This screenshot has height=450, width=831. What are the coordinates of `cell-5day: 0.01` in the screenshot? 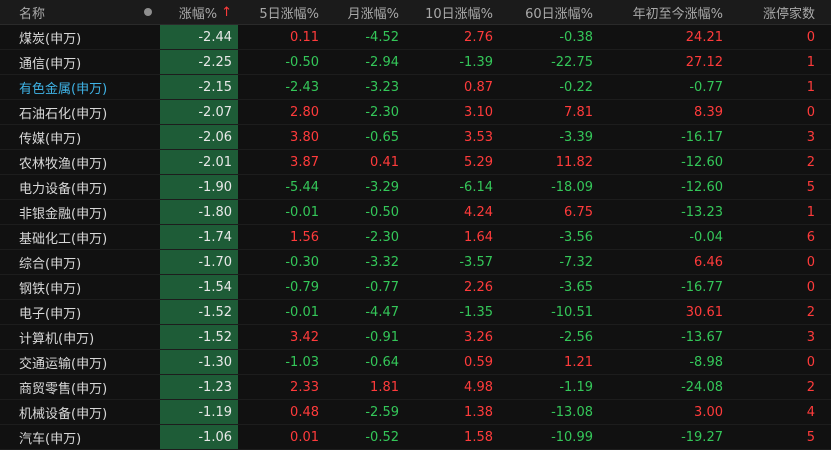 It's located at (304, 437).